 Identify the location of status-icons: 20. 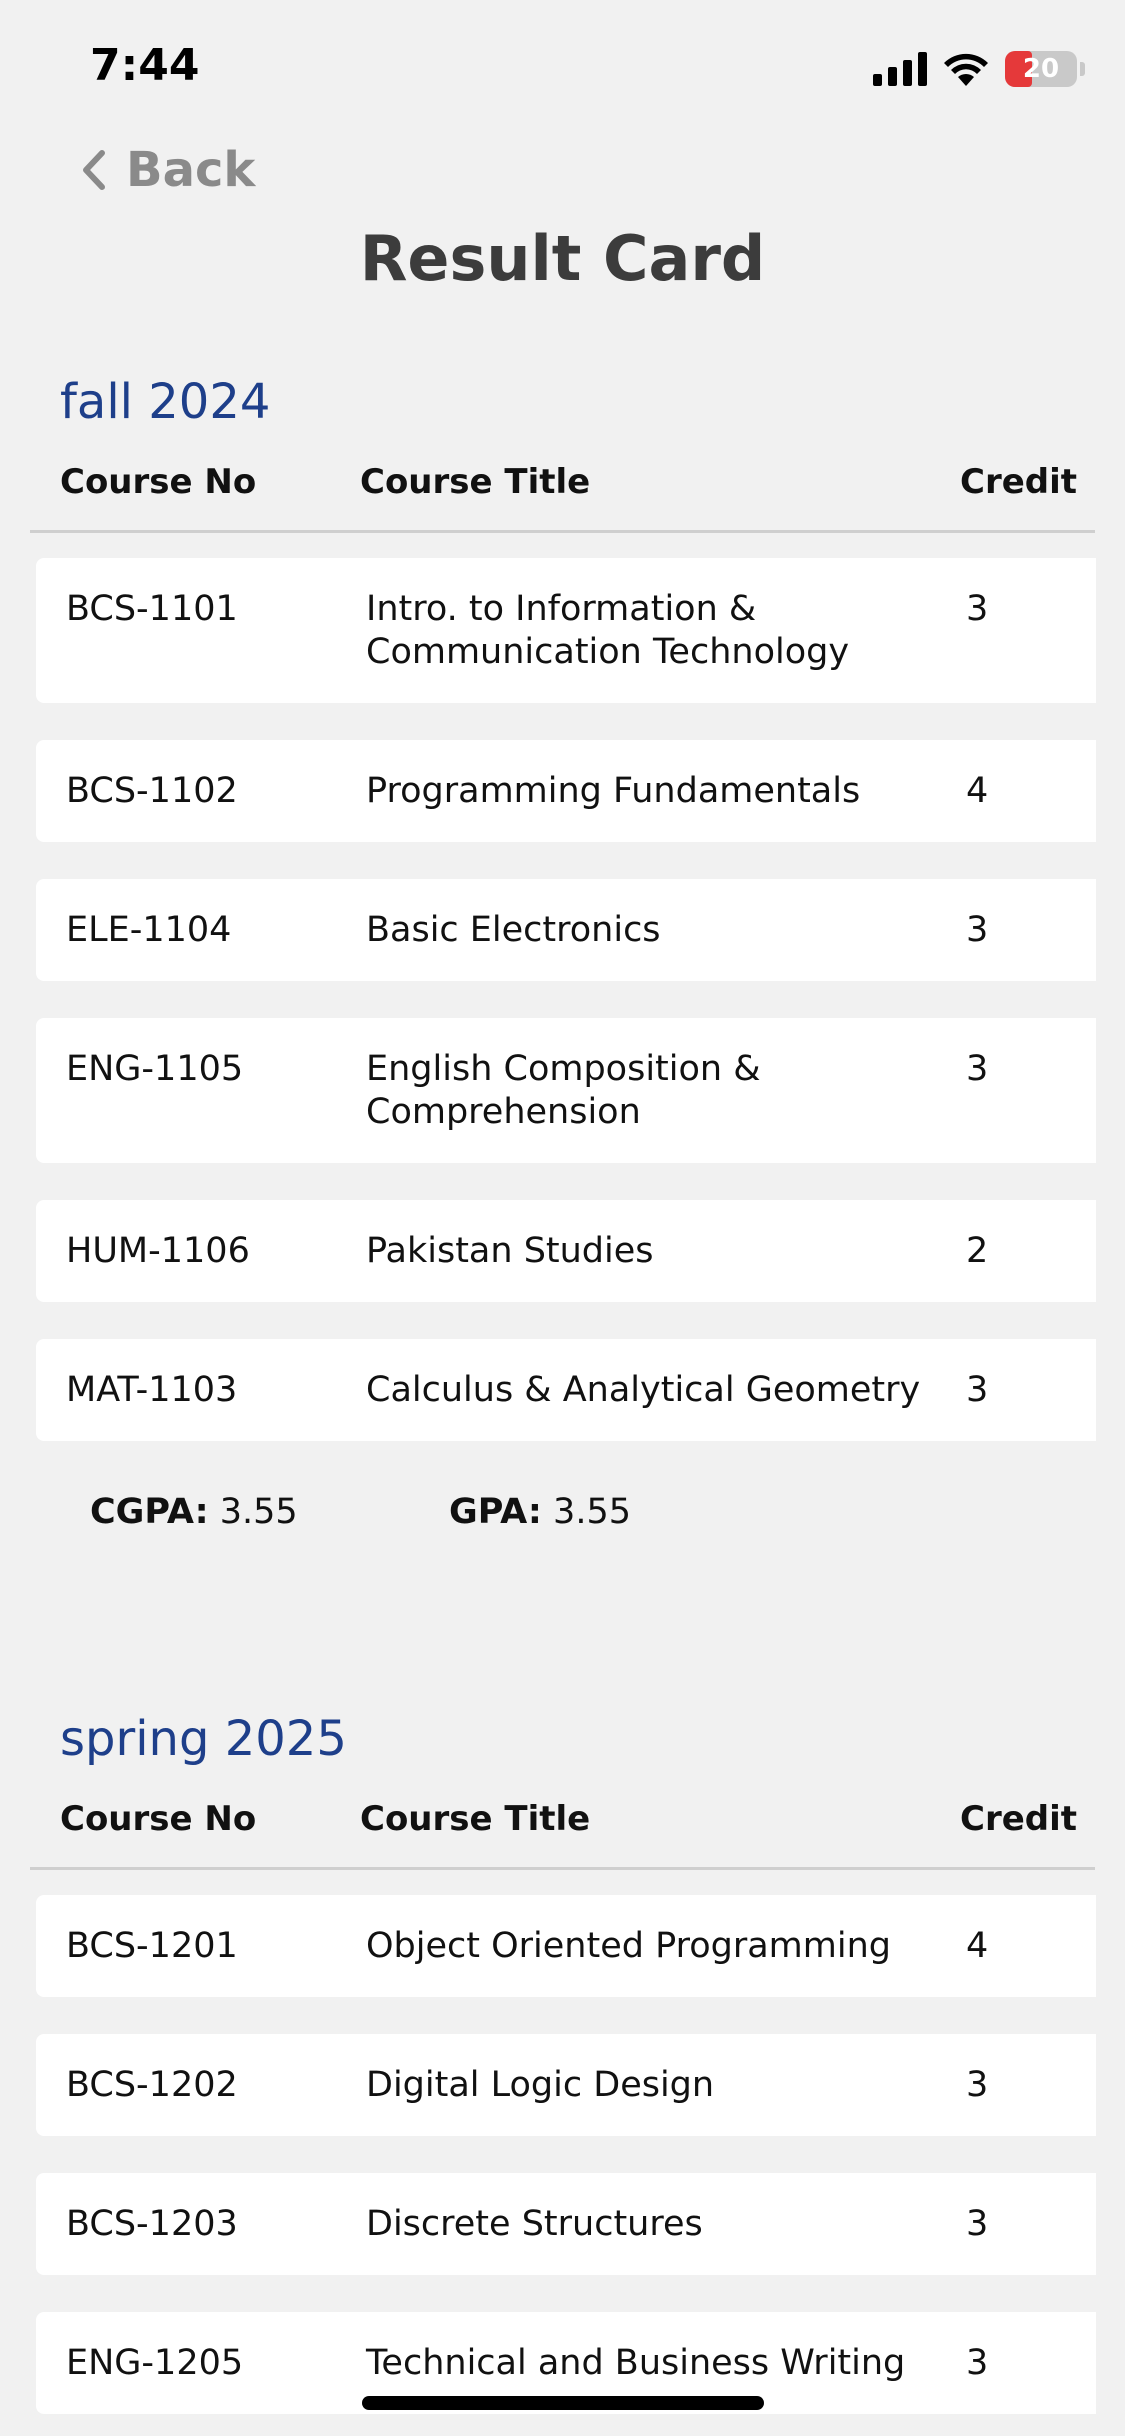
(979, 69).